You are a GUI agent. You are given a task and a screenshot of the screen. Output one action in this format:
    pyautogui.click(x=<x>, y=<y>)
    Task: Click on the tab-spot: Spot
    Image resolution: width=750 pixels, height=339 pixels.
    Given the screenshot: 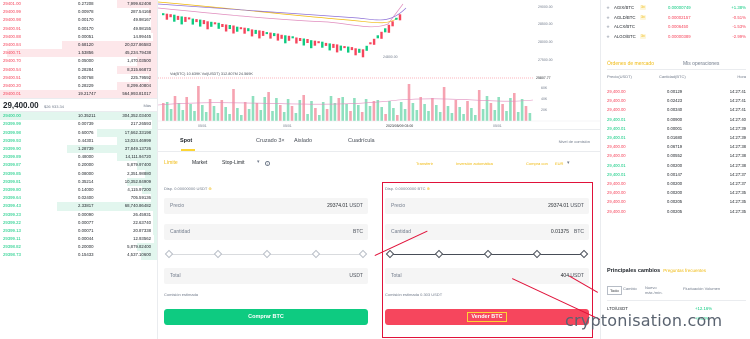 What is the action you would take?
    pyautogui.click(x=186, y=141)
    